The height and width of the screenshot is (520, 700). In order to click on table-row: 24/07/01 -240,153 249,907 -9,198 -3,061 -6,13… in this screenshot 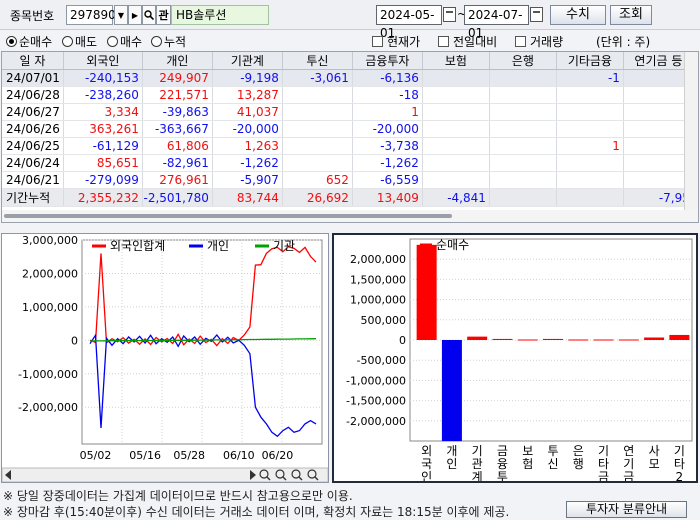, I will do `click(348, 78)`.